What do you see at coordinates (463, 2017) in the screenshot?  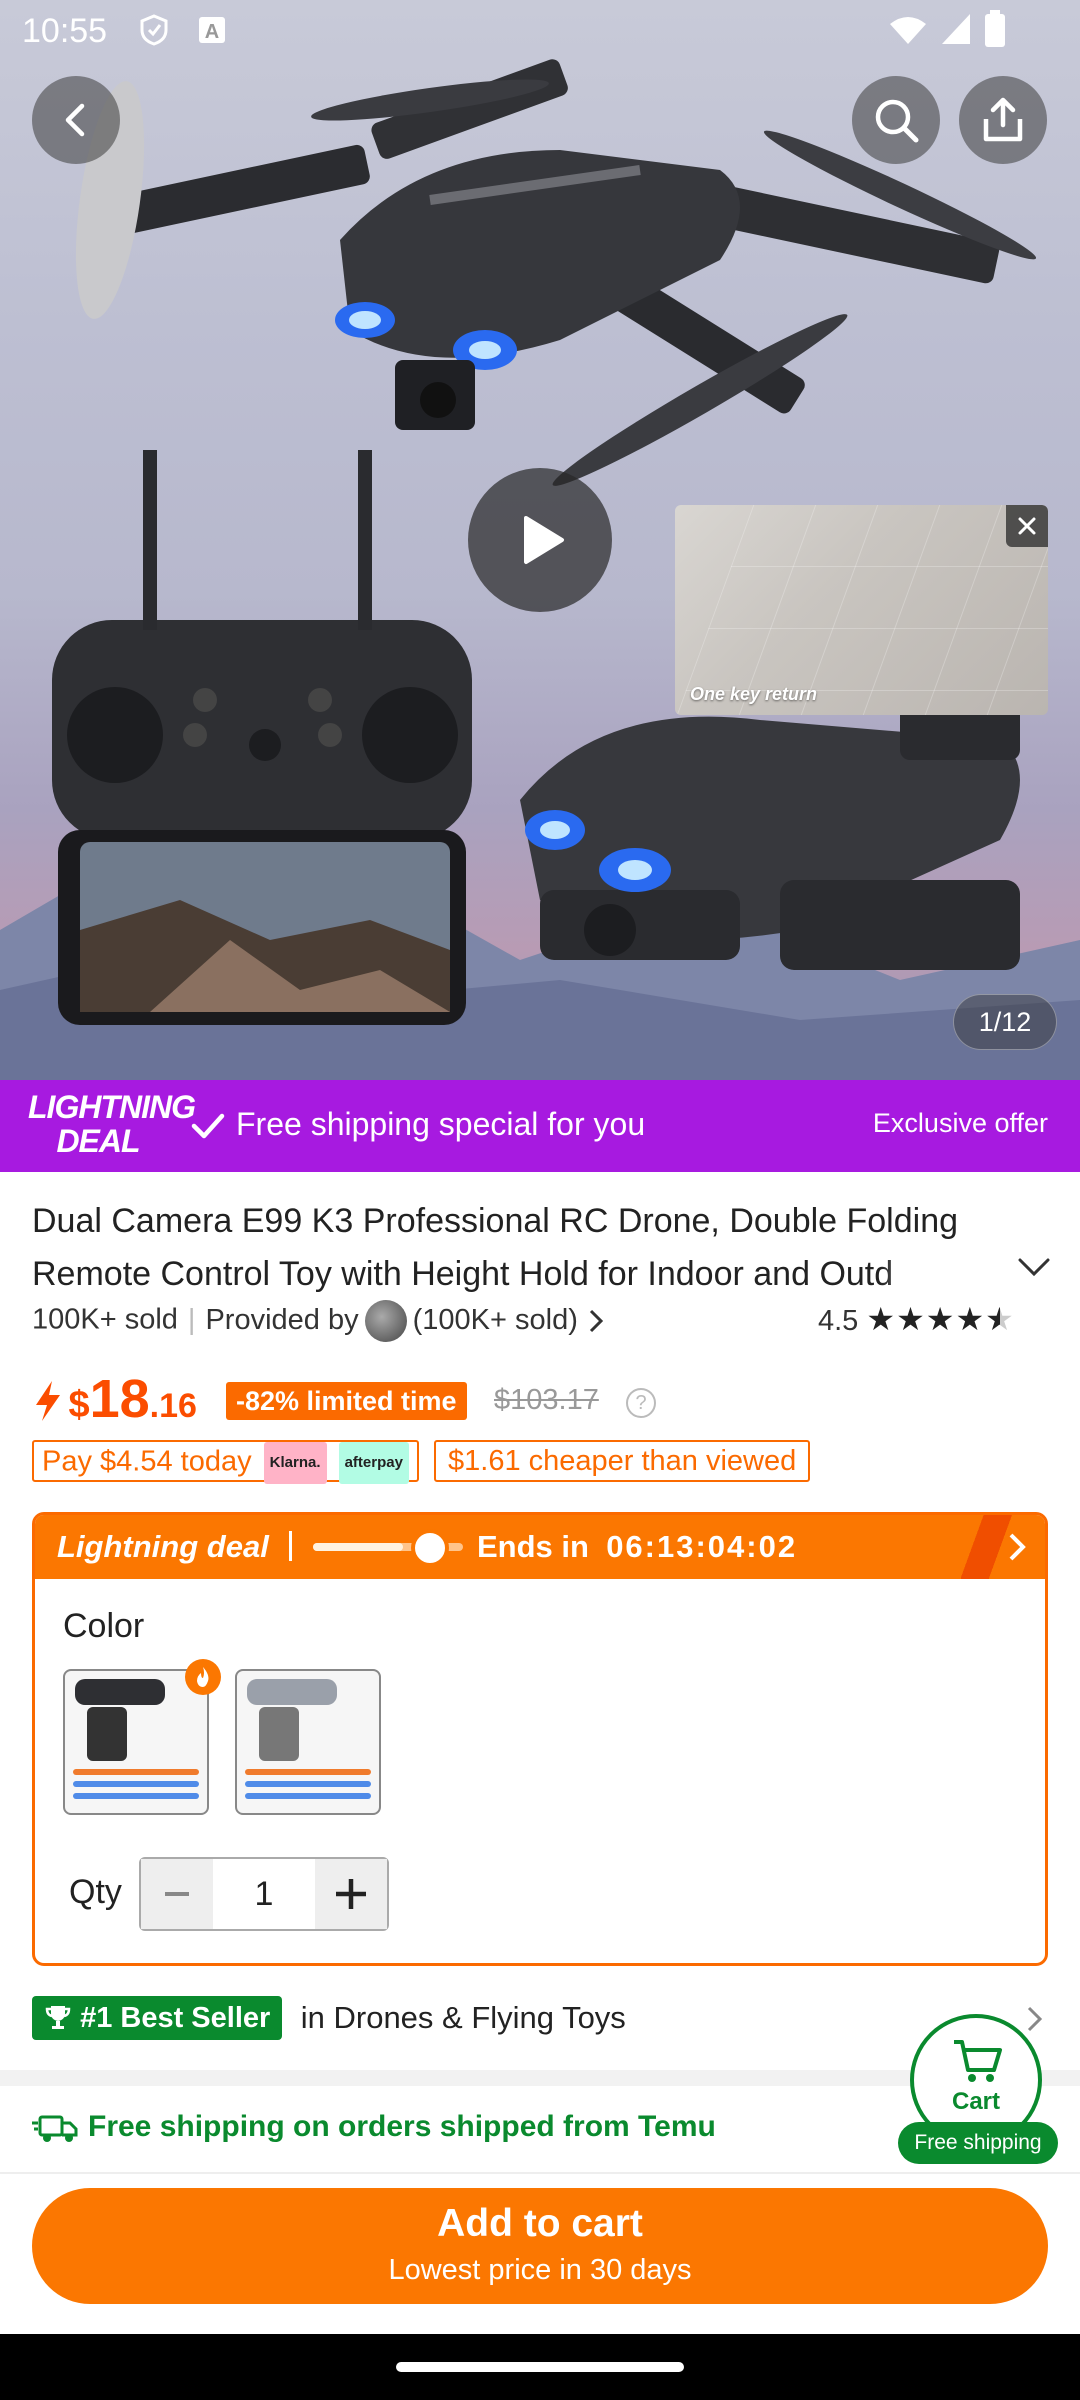 I see `best-seller-category: in Drones & Flying Toys` at bounding box center [463, 2017].